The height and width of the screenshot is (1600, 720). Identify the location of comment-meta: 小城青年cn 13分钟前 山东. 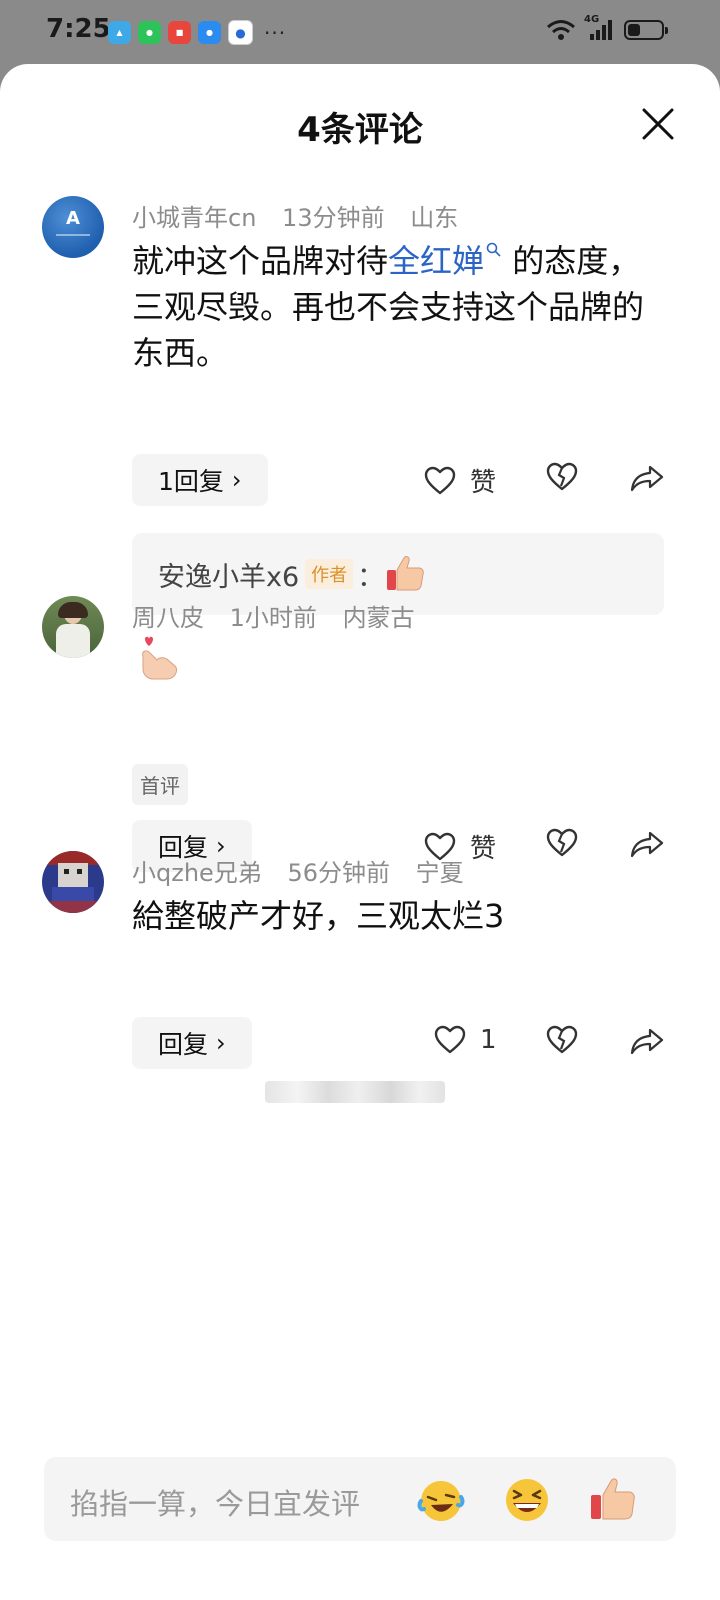
(304, 215).